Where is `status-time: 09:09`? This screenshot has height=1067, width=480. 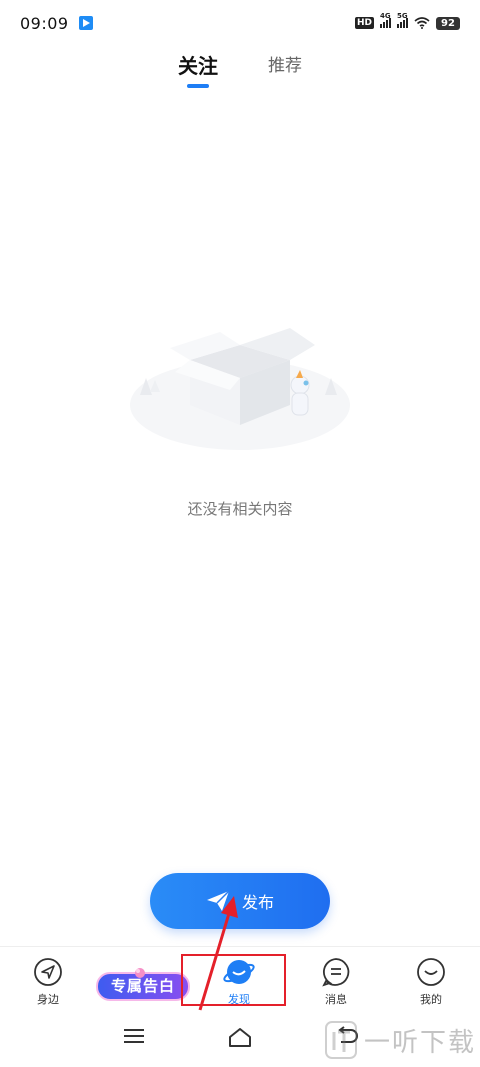 status-time: 09:09 is located at coordinates (44, 23).